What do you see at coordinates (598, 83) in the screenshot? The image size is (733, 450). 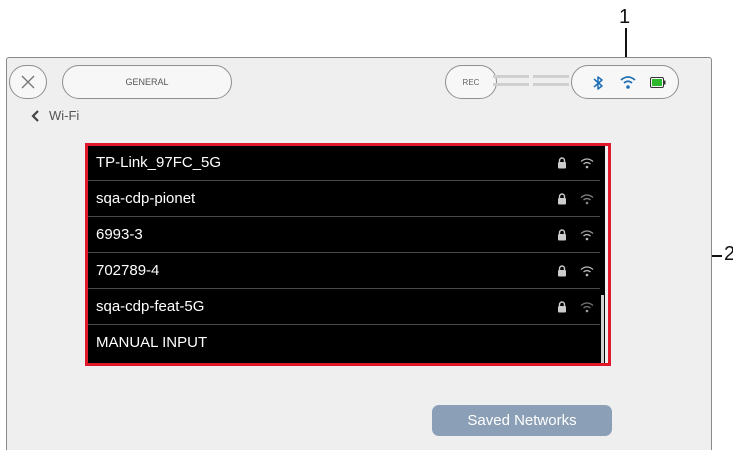 I see `bluetooth-icon` at bounding box center [598, 83].